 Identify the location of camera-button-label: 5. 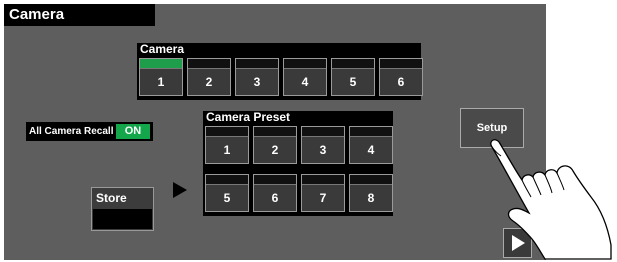
(353, 81).